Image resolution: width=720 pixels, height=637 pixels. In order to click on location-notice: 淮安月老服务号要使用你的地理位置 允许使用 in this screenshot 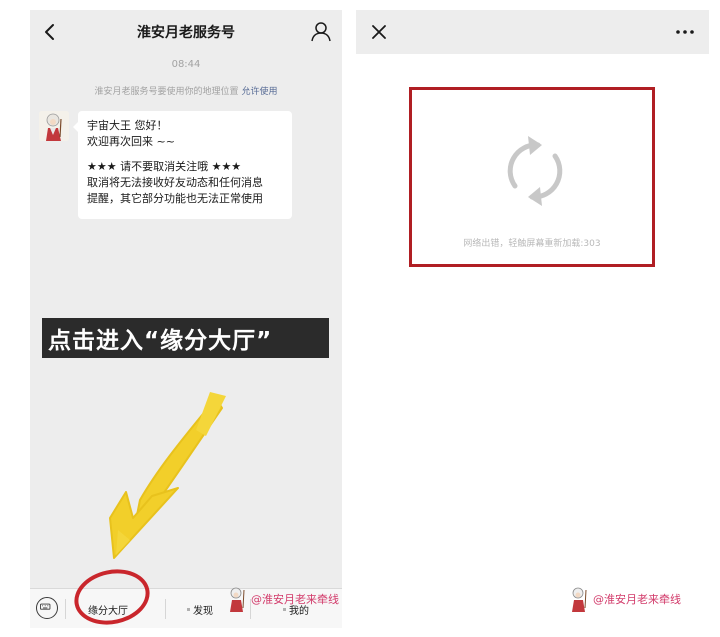, I will do `click(186, 90)`.